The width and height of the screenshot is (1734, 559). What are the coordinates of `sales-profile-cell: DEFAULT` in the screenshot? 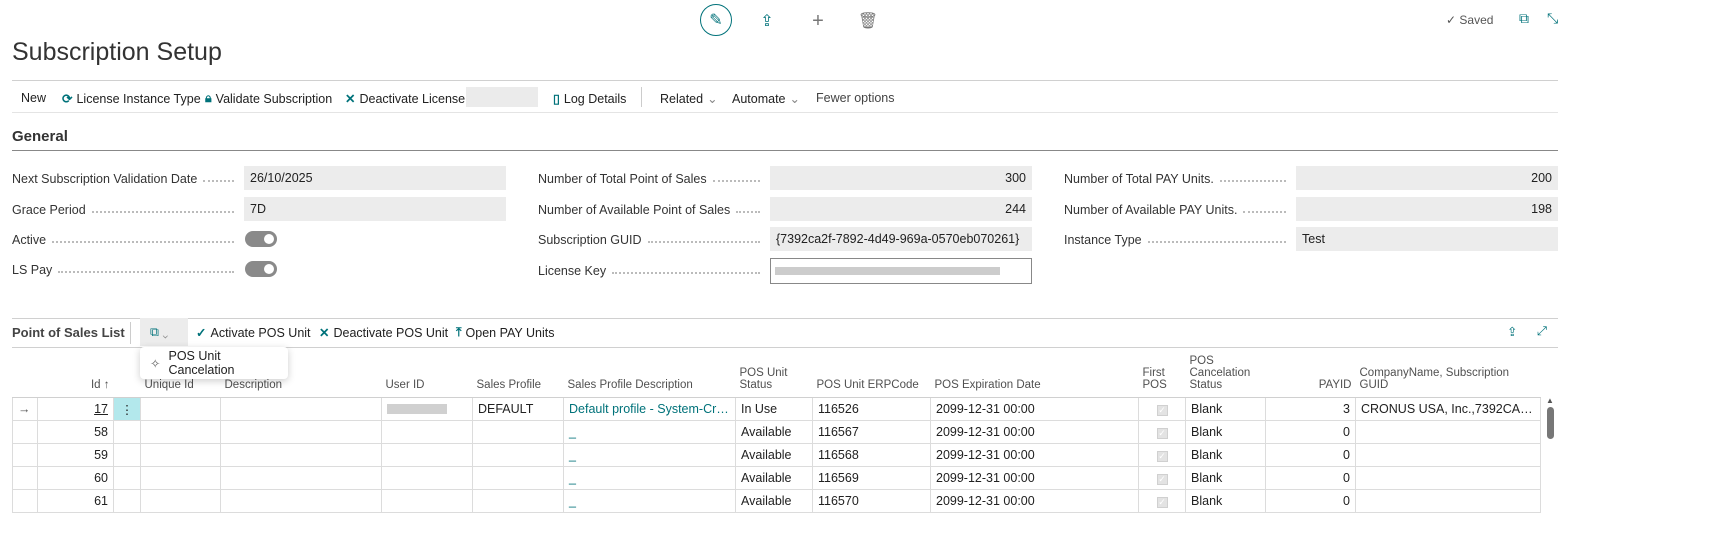 It's located at (518, 409).